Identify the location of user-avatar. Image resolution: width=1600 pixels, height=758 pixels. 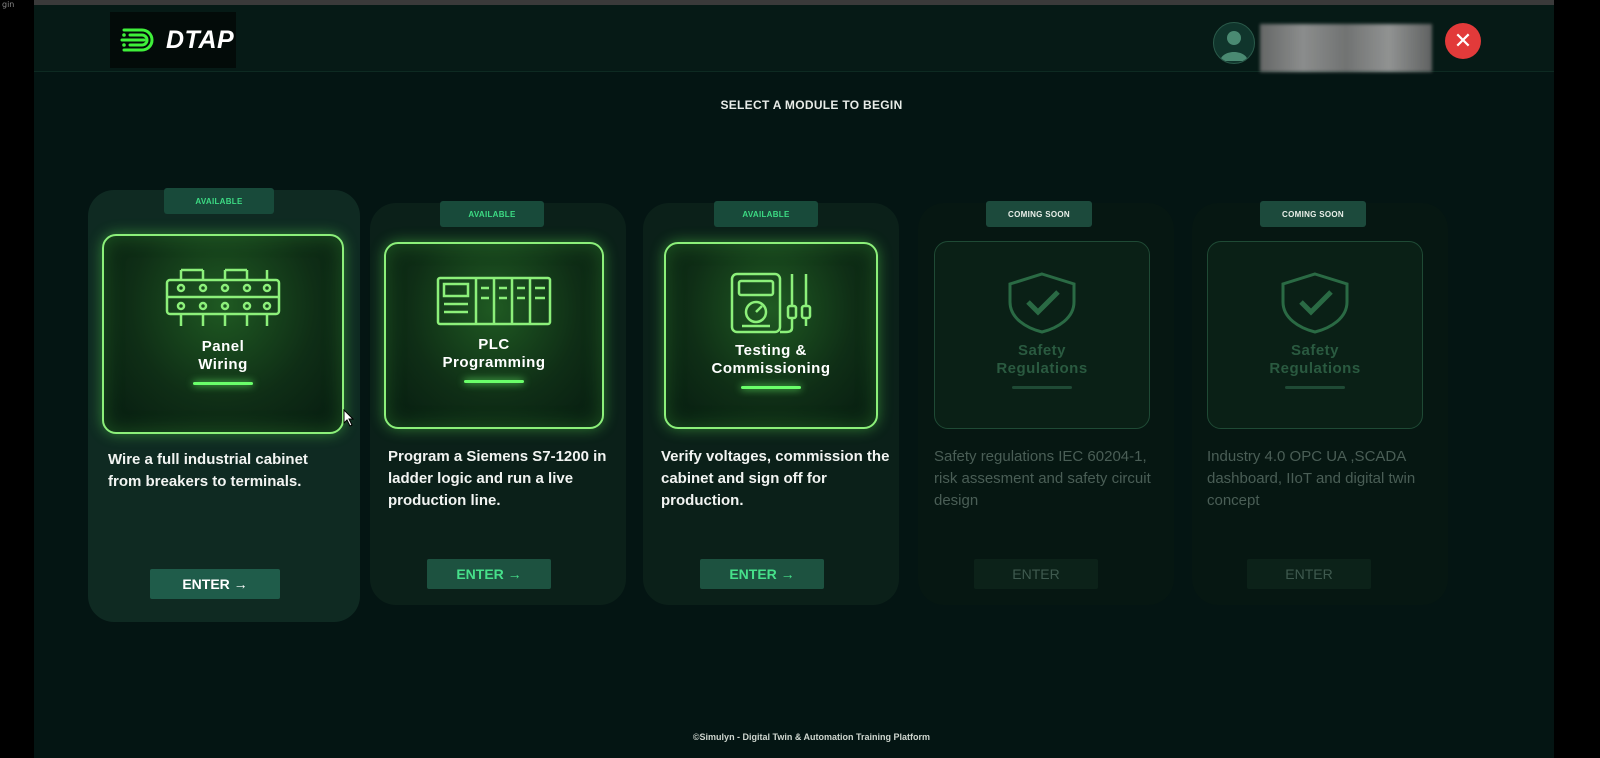
(1234, 43).